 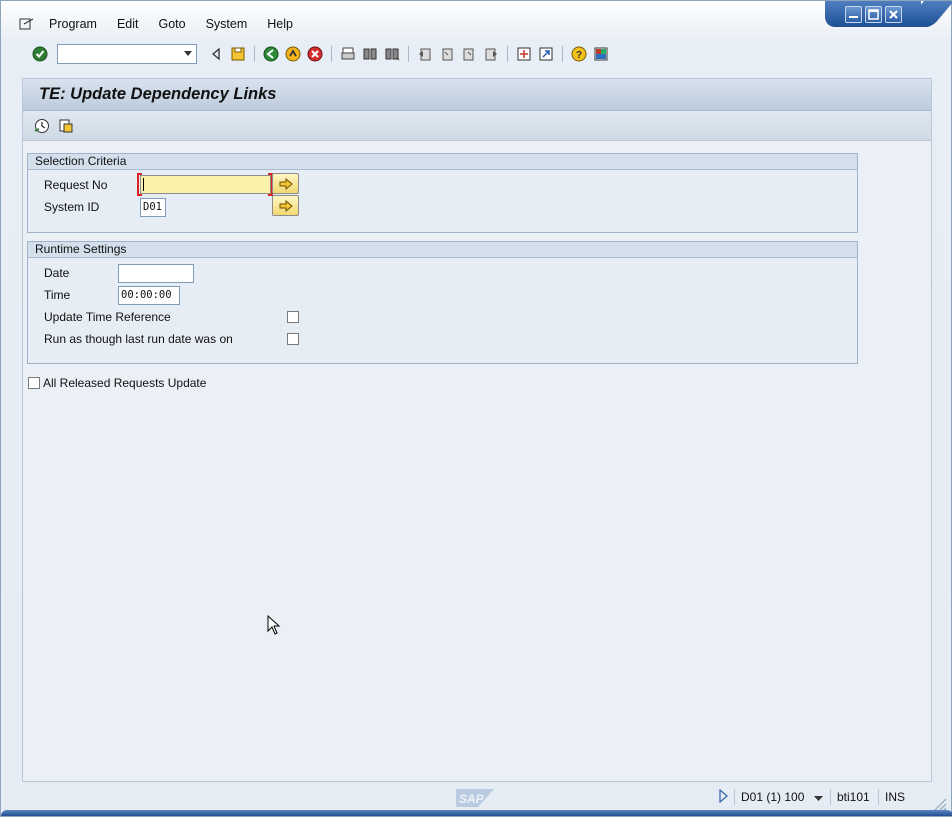 What do you see at coordinates (293, 317) in the screenshot?
I see `update-time-reference-checkbox` at bounding box center [293, 317].